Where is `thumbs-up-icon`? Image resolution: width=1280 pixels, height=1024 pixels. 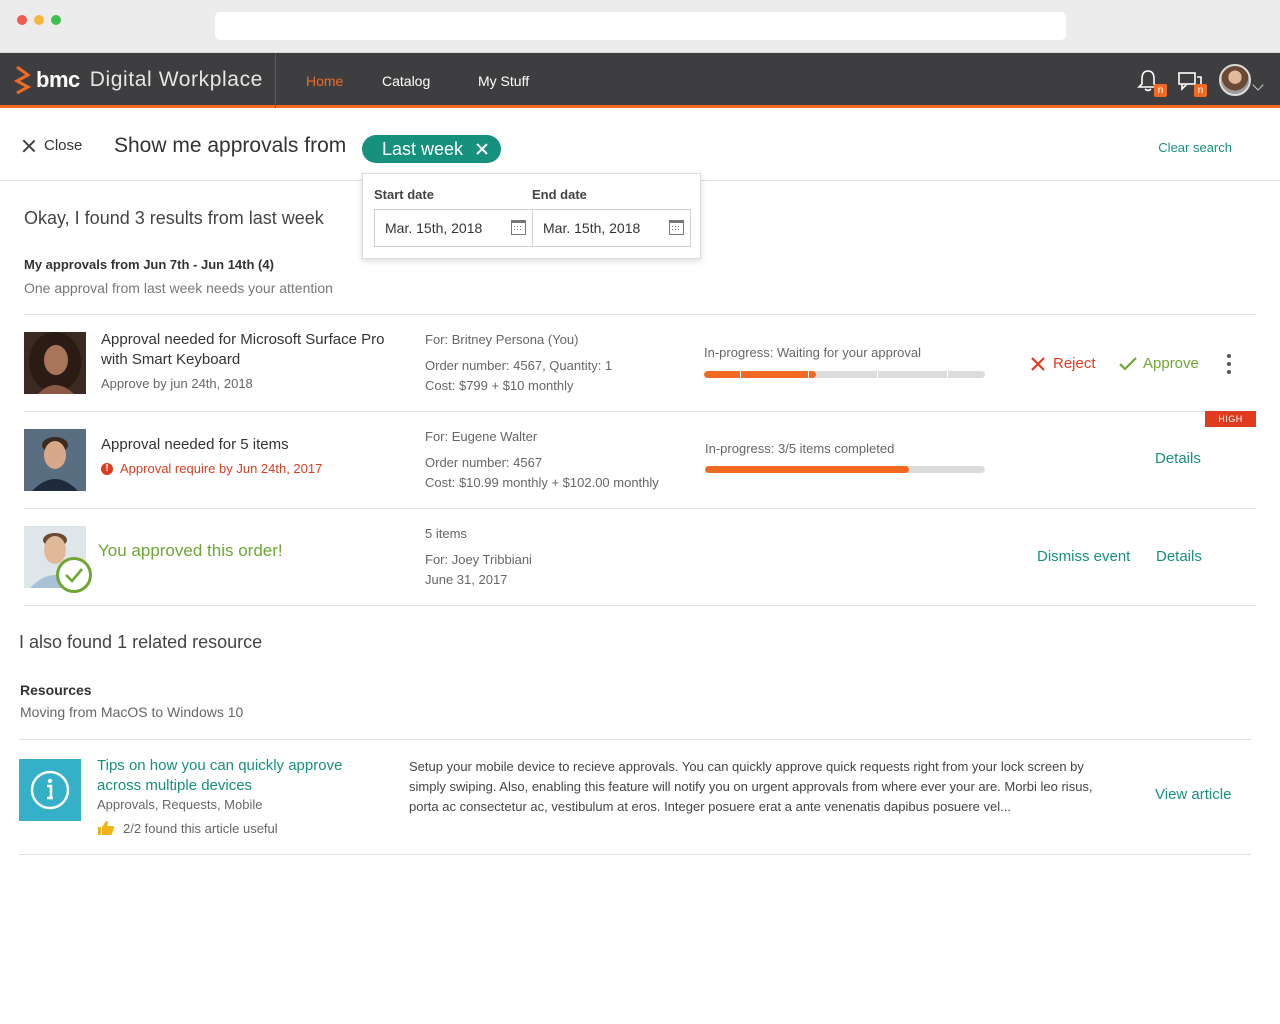 thumbs-up-icon is located at coordinates (106, 828).